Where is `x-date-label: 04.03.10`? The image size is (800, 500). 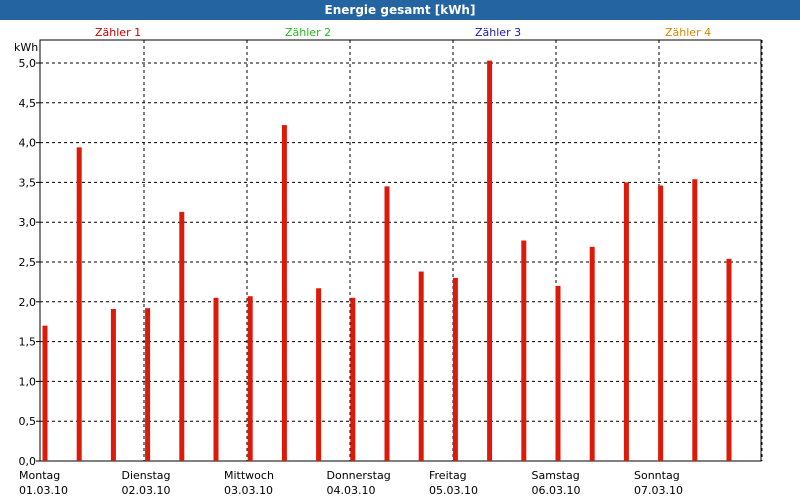
x-date-label: 04.03.10 is located at coordinates (351, 490).